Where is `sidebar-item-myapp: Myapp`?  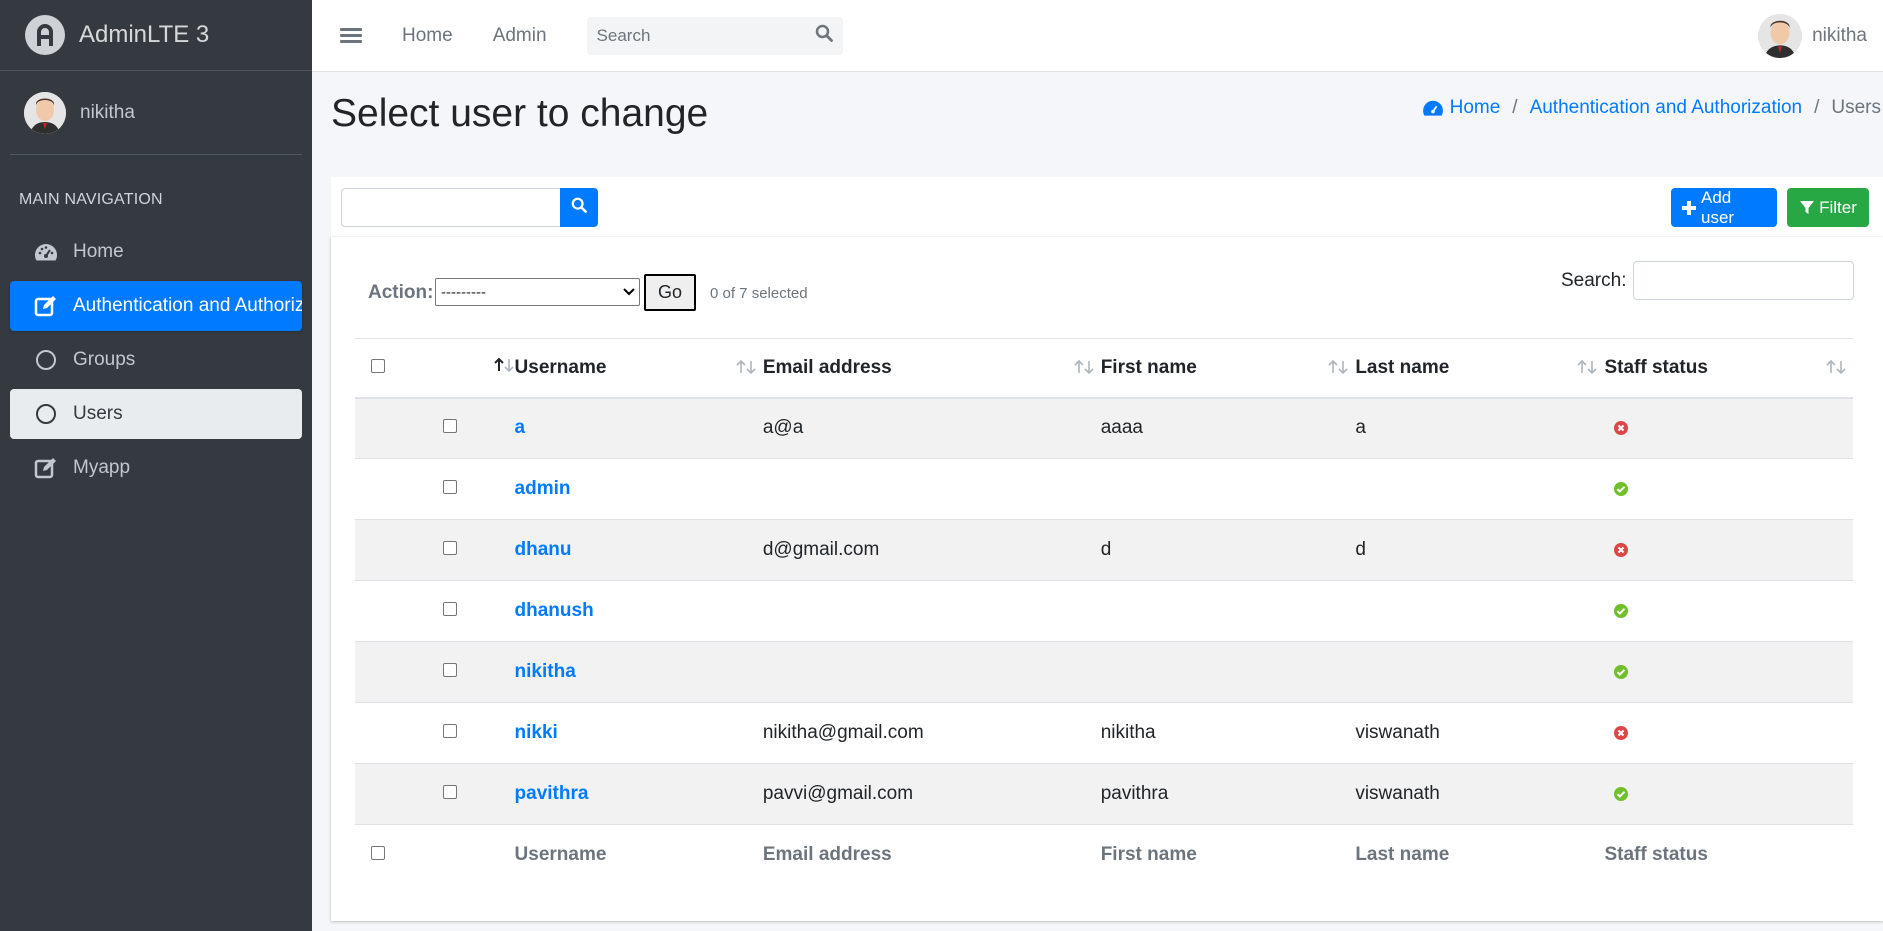
sidebar-item-myapp: Myapp is located at coordinates (156, 468).